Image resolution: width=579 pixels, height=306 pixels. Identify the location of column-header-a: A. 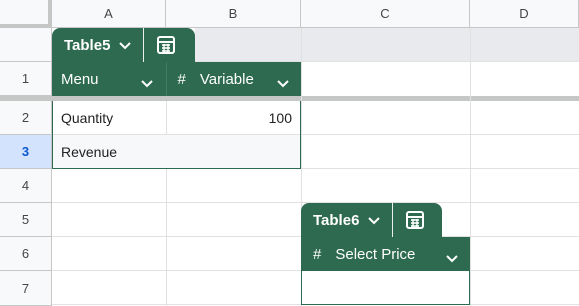
(109, 14).